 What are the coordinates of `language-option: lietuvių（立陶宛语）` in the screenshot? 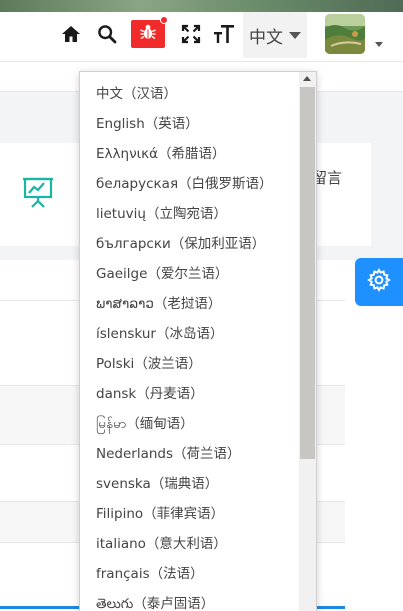 It's located at (190, 214).